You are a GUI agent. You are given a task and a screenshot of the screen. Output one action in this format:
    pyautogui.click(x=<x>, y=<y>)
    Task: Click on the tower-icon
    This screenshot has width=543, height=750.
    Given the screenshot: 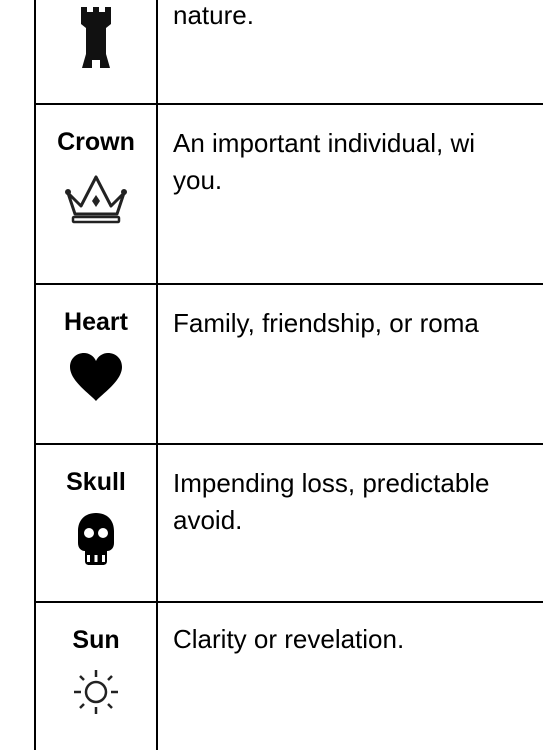 What is the action you would take?
    pyautogui.click(x=96, y=37)
    